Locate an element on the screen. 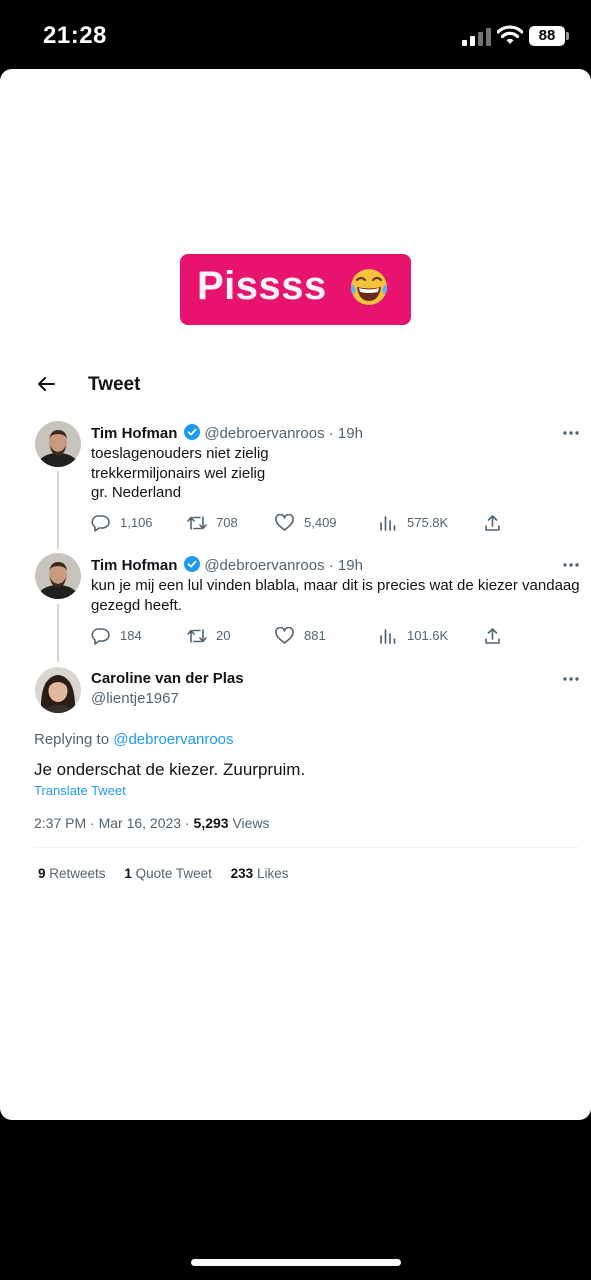  retweet-count: 708 is located at coordinates (227, 522).